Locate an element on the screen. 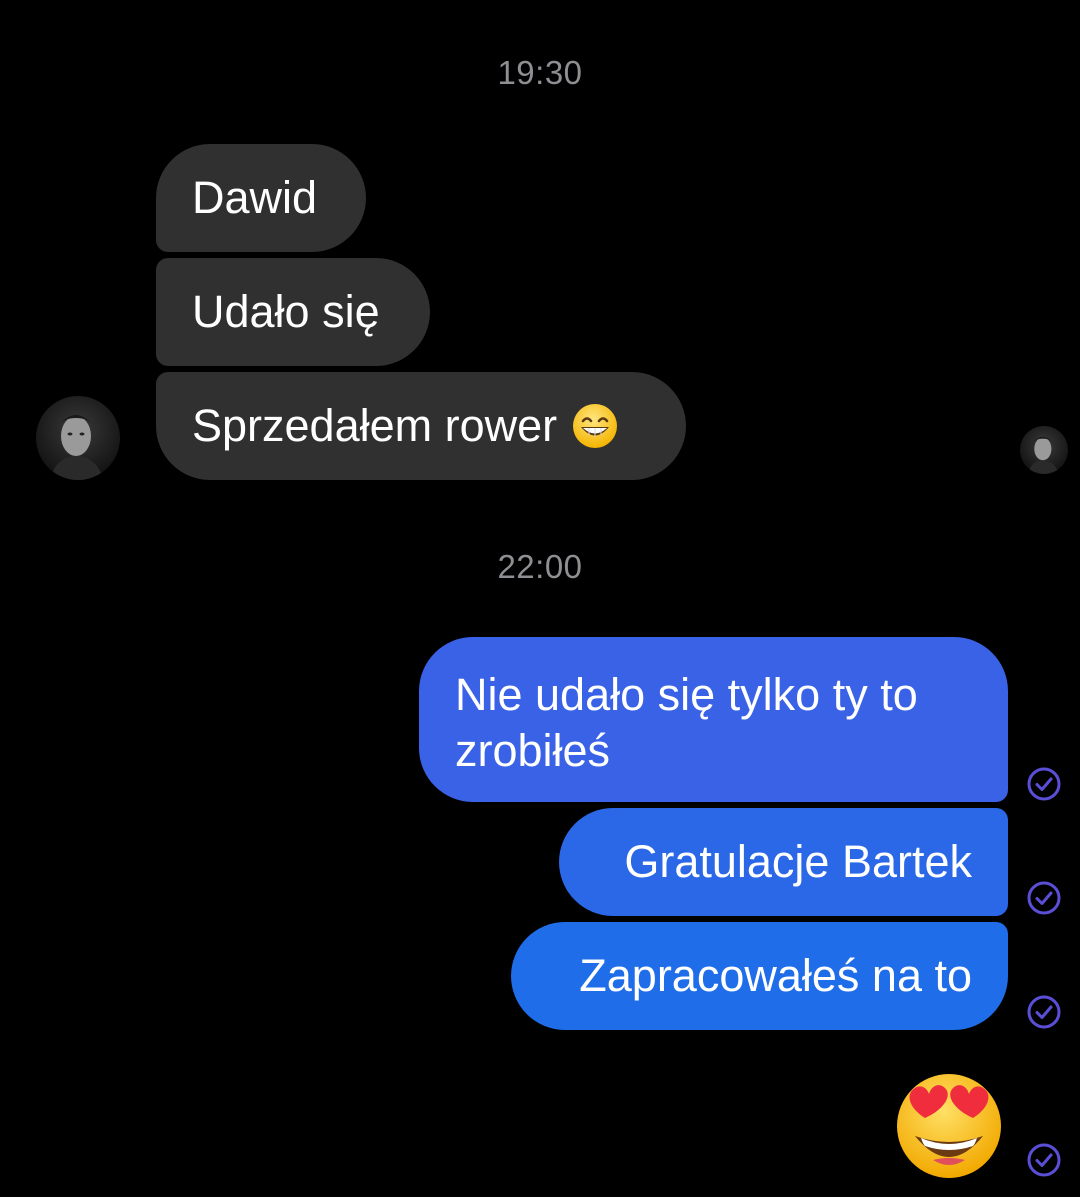 This screenshot has width=1080, height=1197. avatar is located at coordinates (78, 438).